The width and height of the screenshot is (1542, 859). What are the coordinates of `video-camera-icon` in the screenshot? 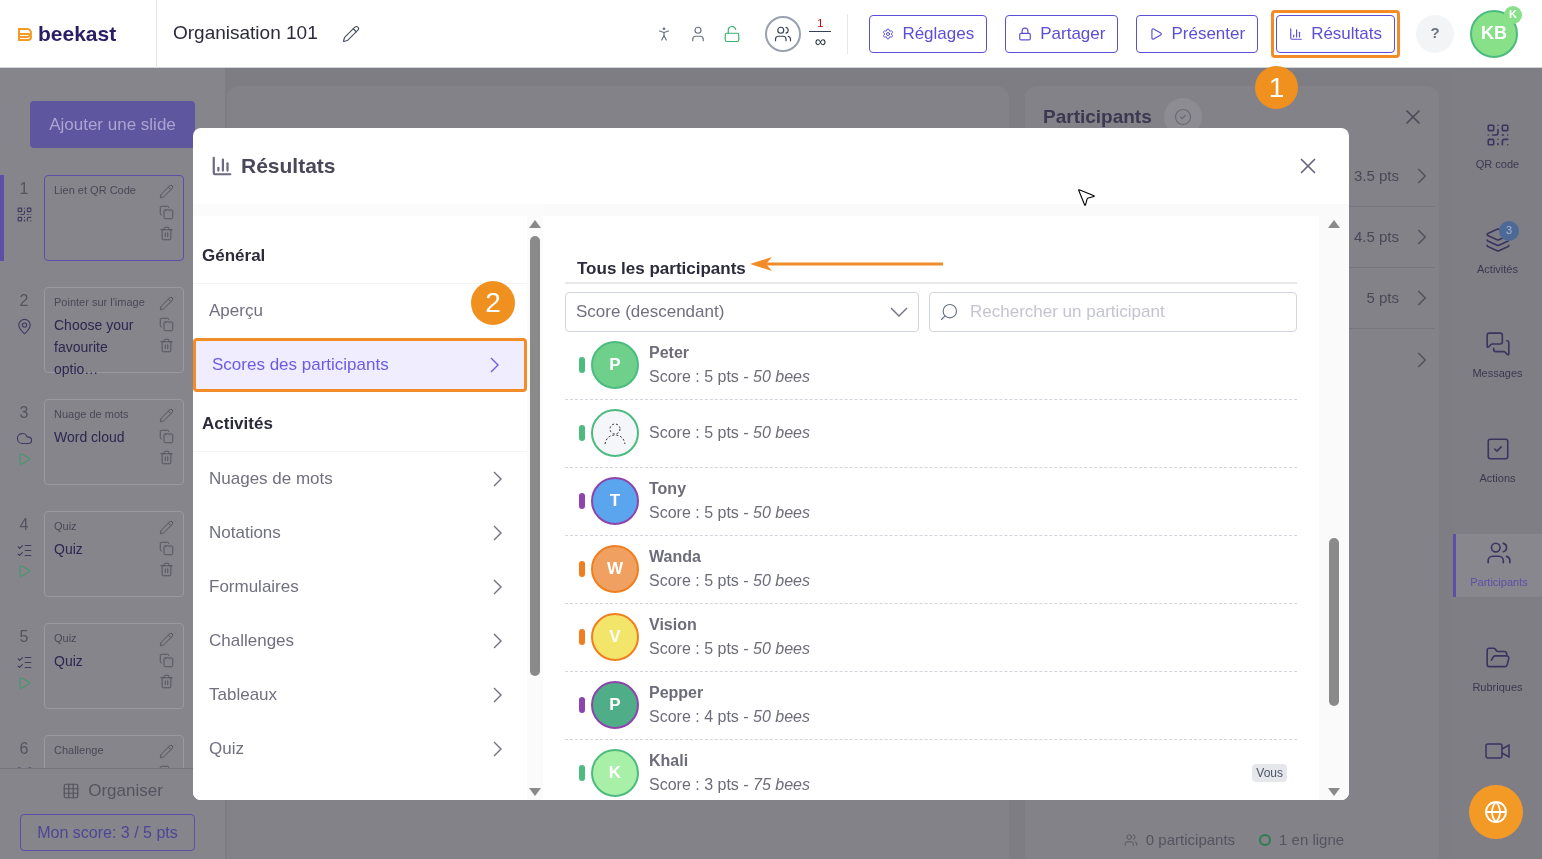 It's located at (1497, 751).